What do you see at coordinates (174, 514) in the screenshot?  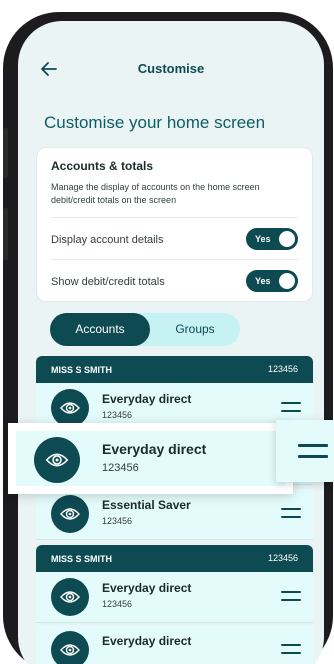 I see `account-row: Essential Saver 123456` at bounding box center [174, 514].